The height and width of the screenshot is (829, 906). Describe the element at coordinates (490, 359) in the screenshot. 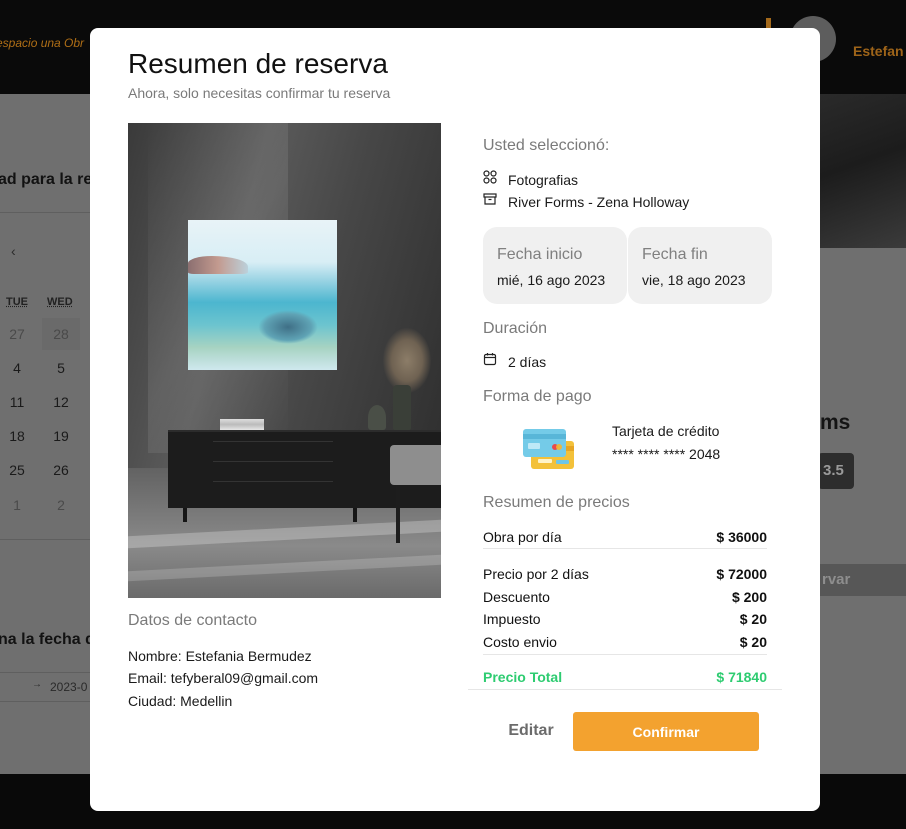

I see `calendar-icon` at that location.